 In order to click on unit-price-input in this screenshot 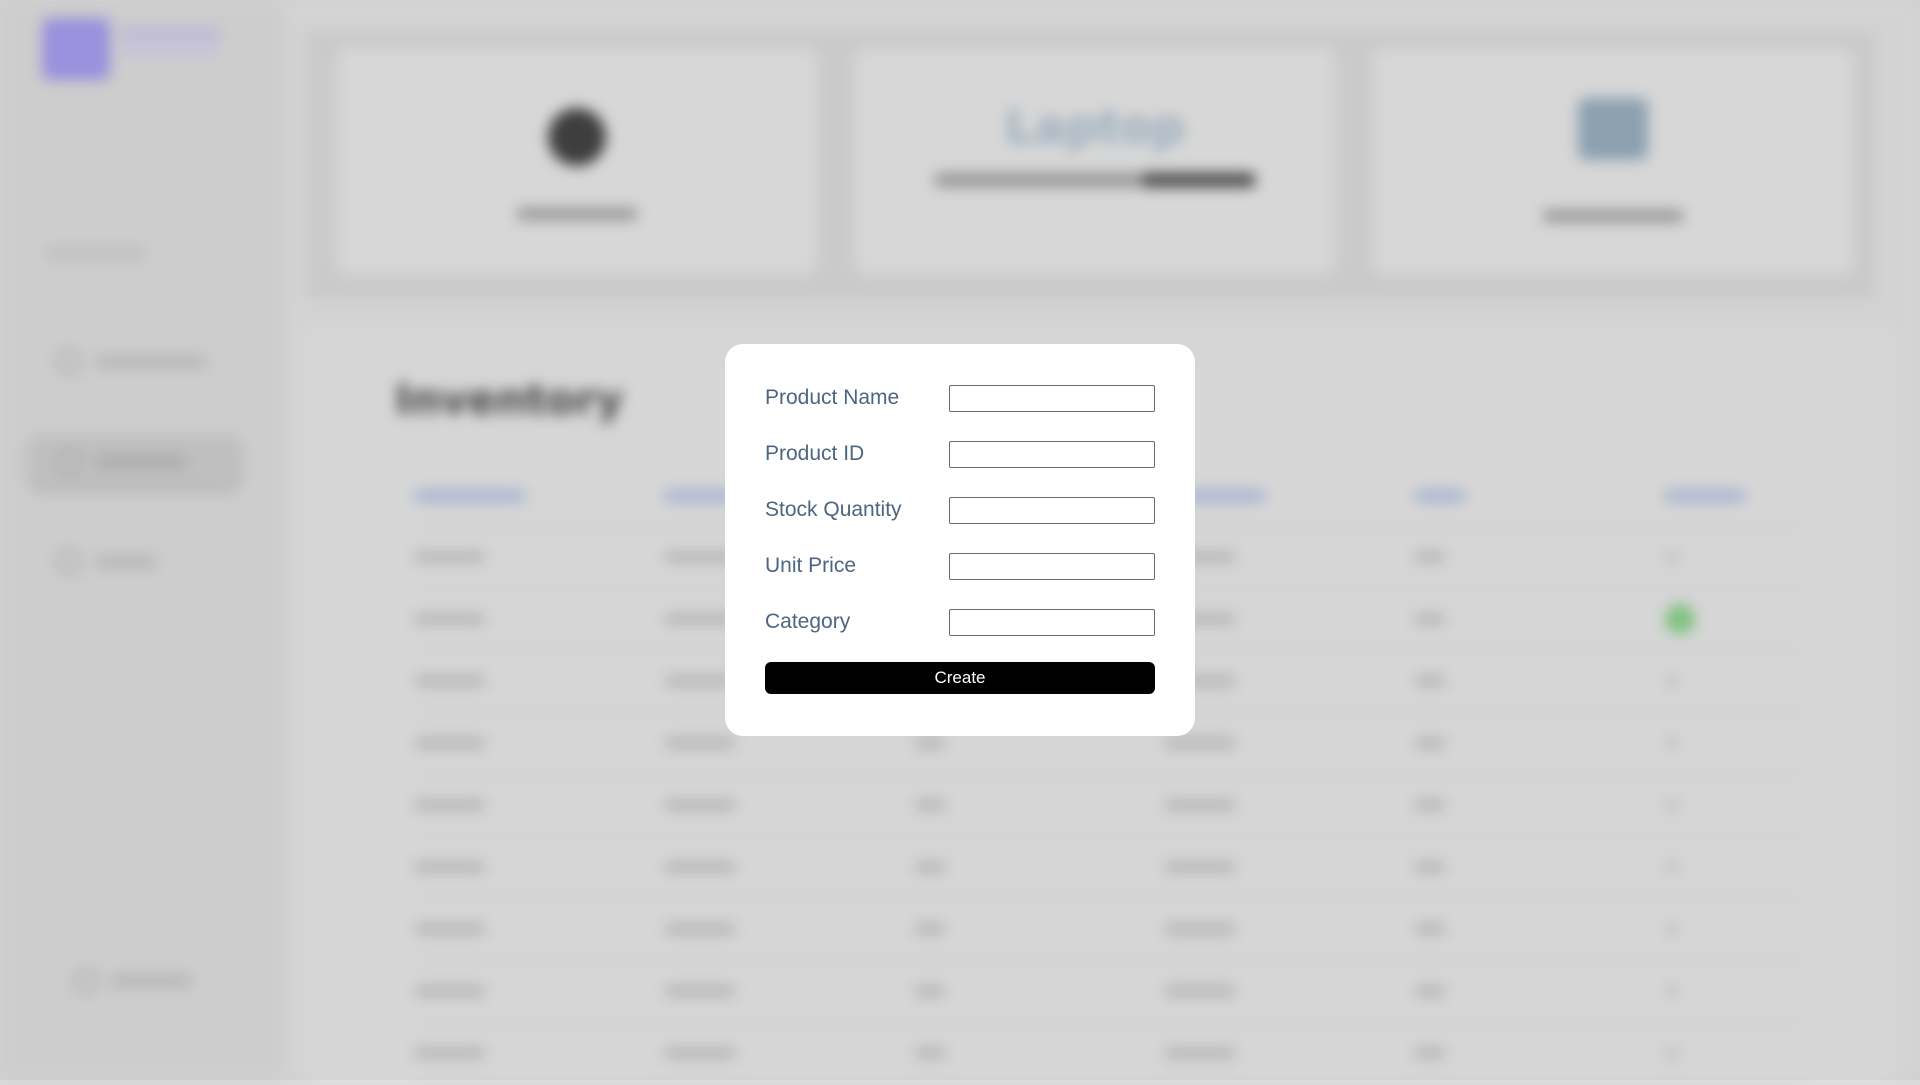, I will do `click(1052, 566)`.